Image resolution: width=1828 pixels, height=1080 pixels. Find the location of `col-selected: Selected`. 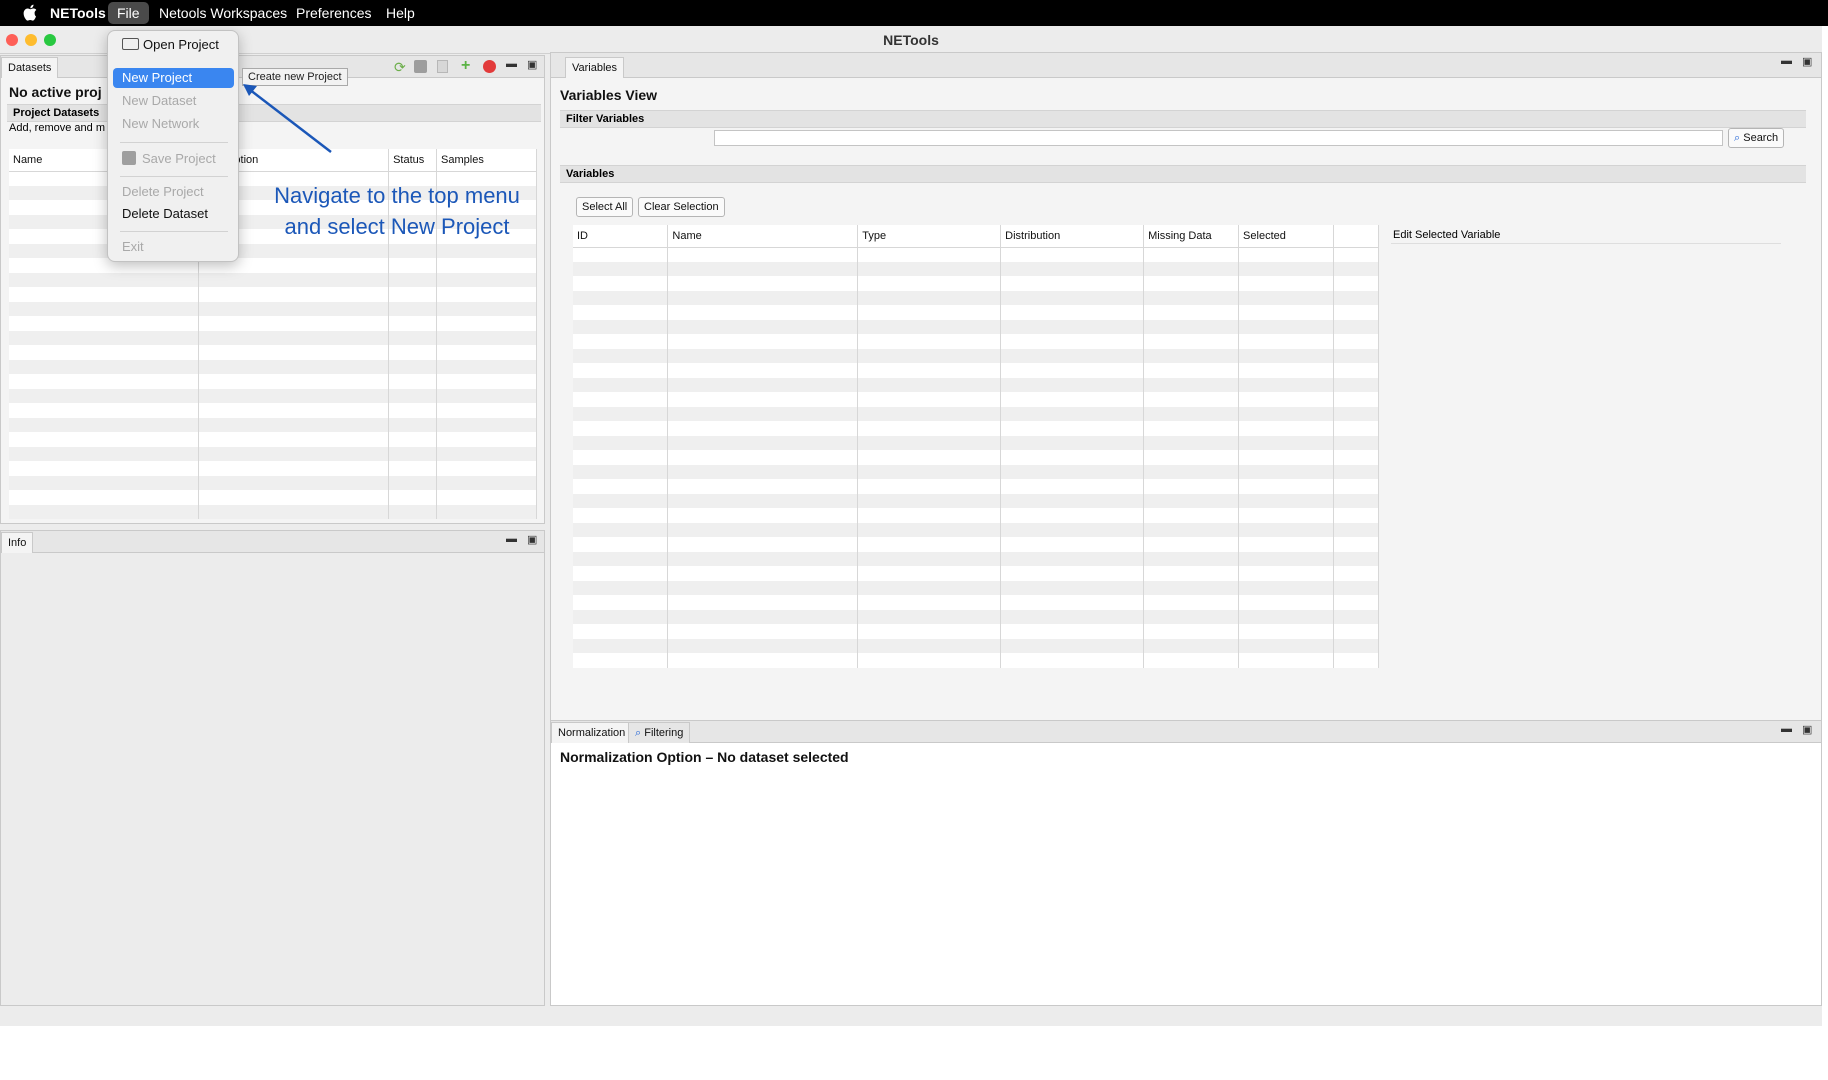

col-selected: Selected is located at coordinates (1286, 236).